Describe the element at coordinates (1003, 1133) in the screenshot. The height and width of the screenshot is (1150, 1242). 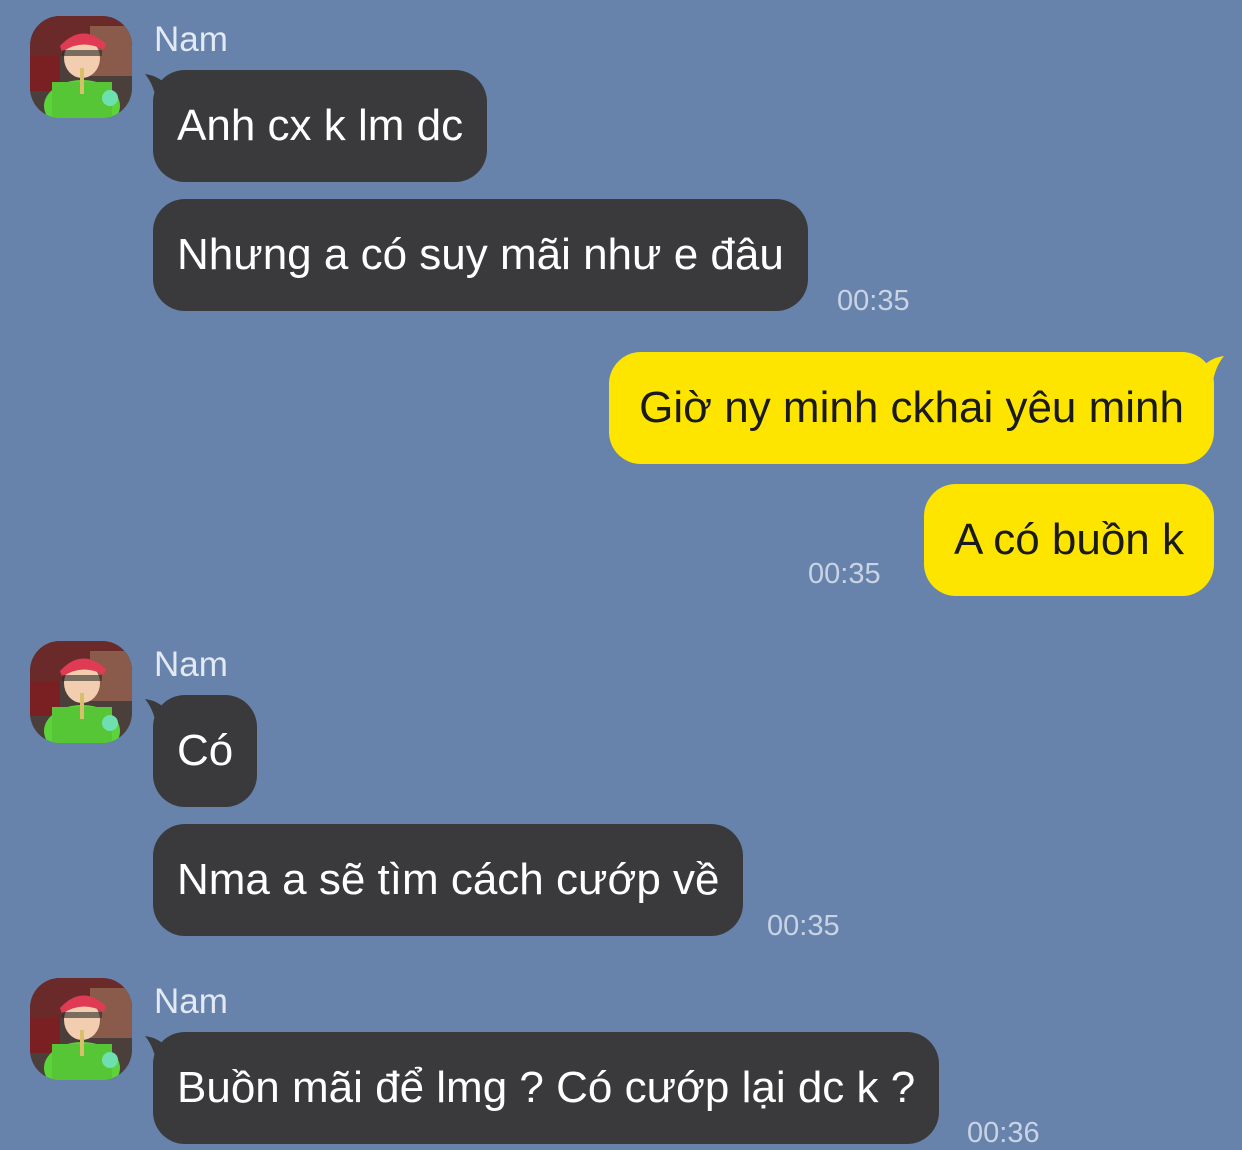
I see `message-timestamp: 00:36` at that location.